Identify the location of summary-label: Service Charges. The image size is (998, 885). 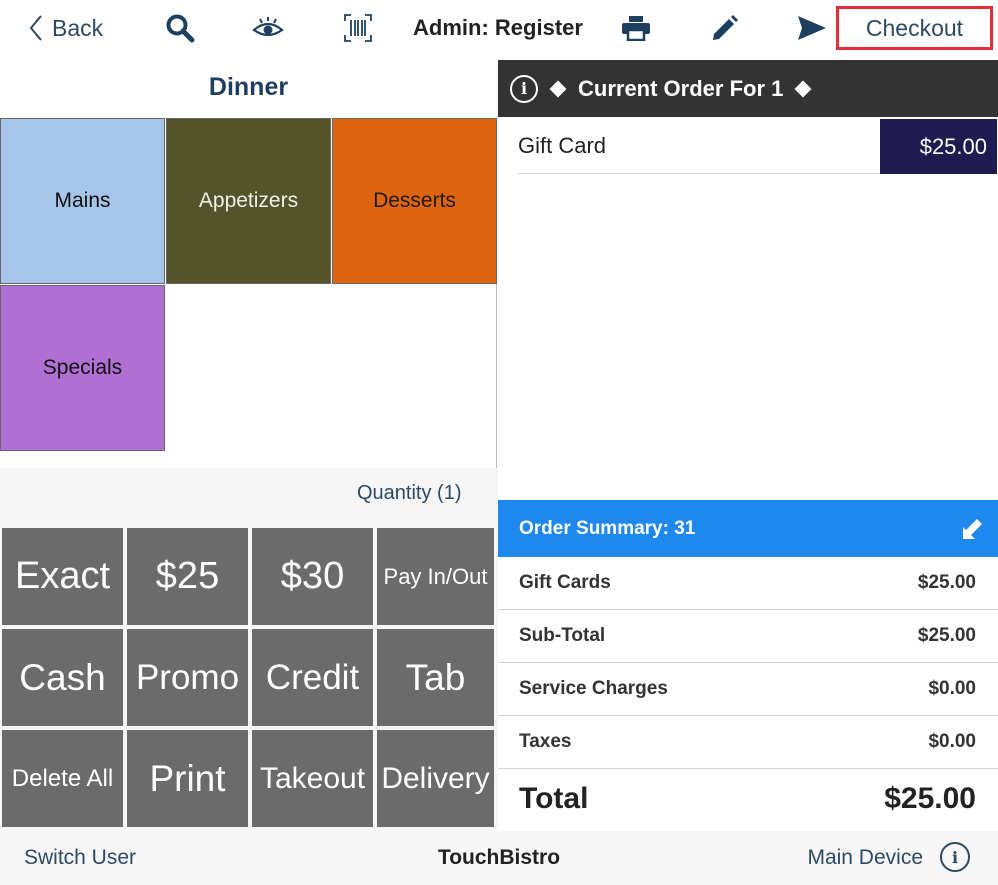
(593, 688).